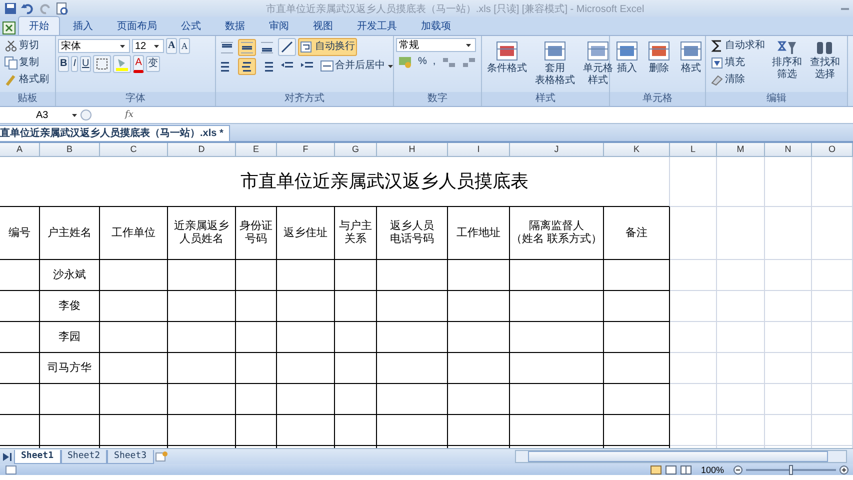 The width and height of the screenshot is (853, 480). Describe the element at coordinates (235, 25) in the screenshot. I see `ribbon-tab: 数据` at that location.